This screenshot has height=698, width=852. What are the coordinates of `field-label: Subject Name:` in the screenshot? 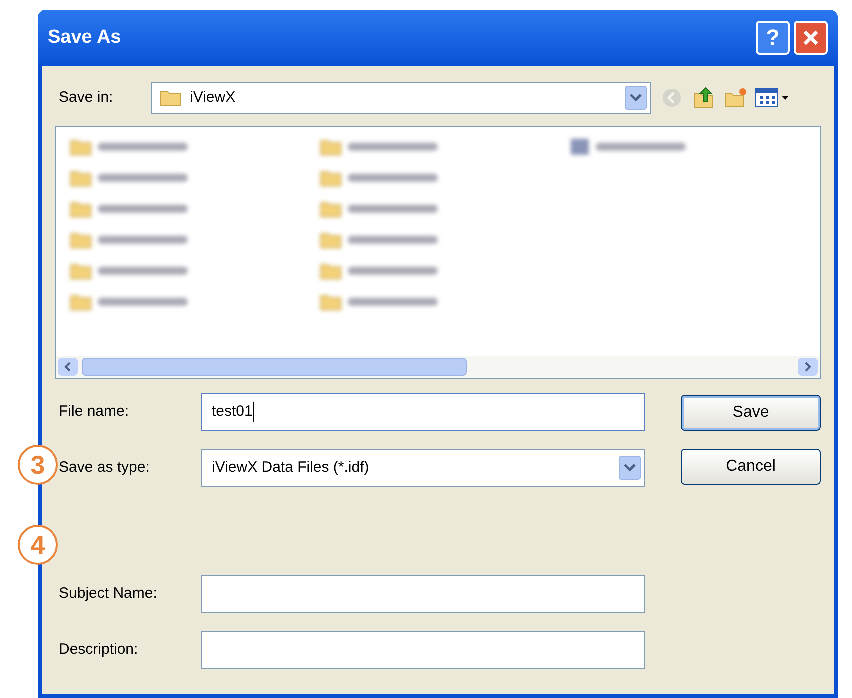 It's located at (108, 594).